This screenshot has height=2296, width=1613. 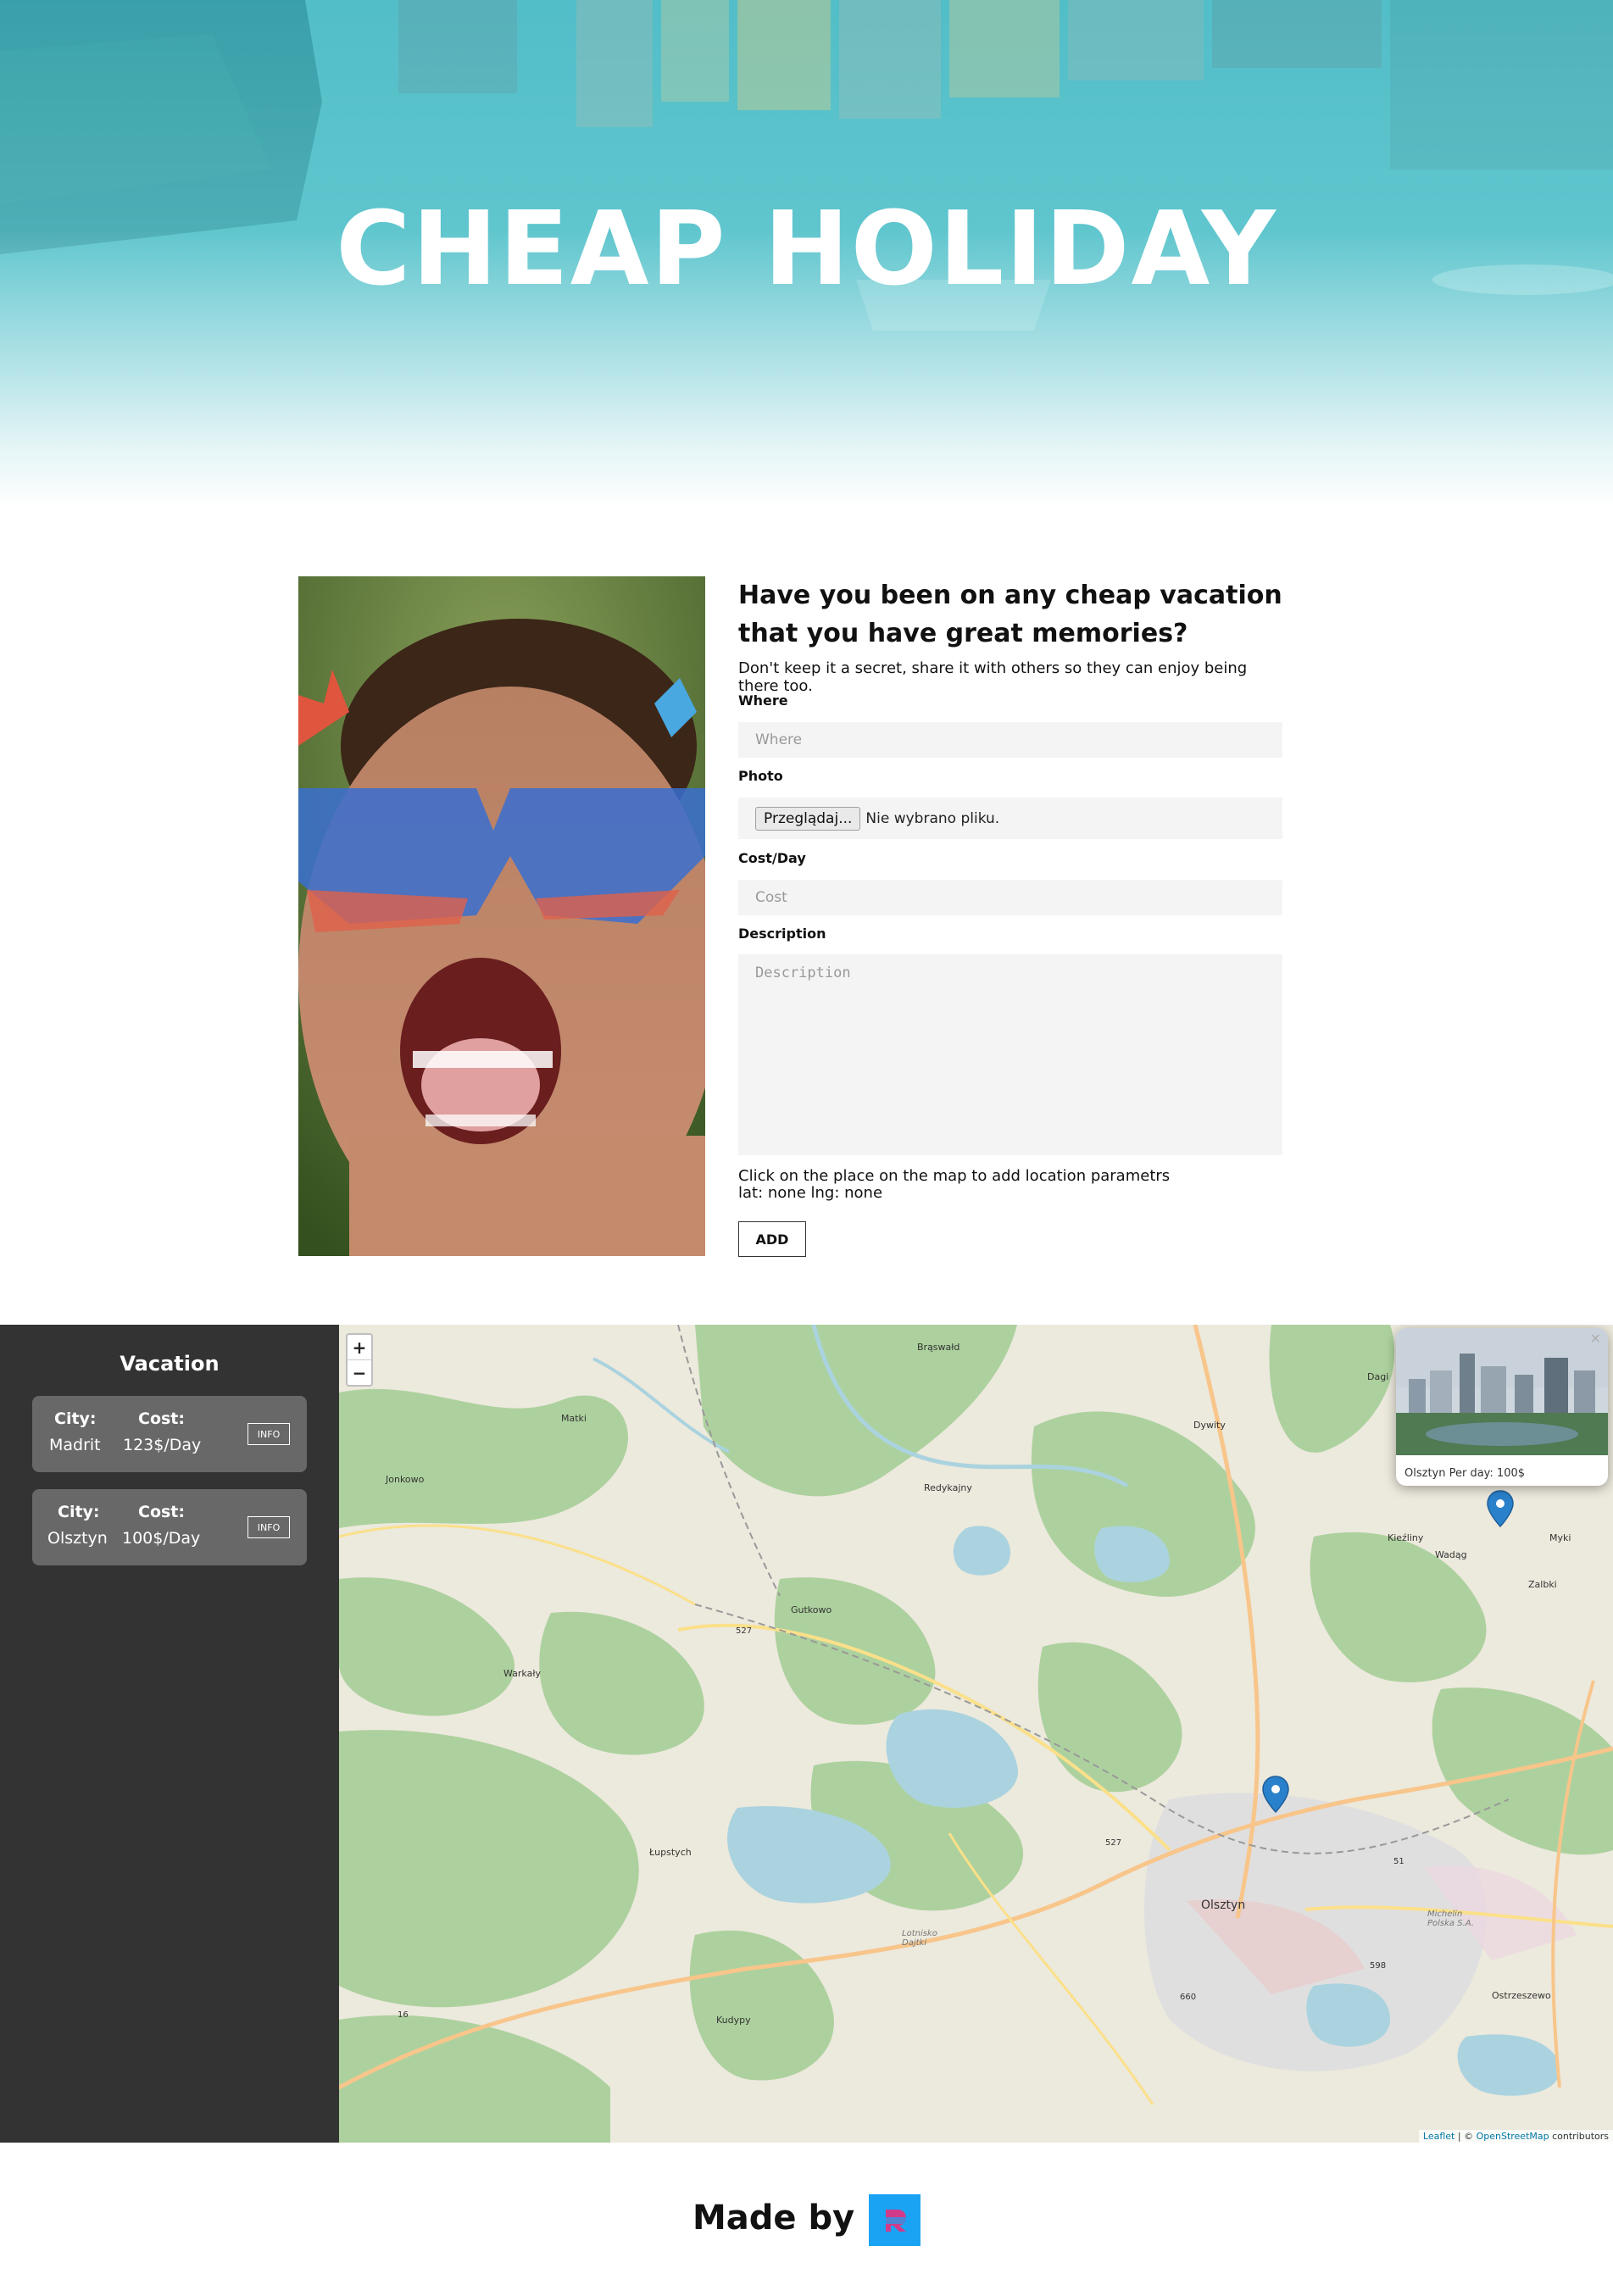 What do you see at coordinates (1378, 1966) in the screenshot?
I see `road-number: 598` at bounding box center [1378, 1966].